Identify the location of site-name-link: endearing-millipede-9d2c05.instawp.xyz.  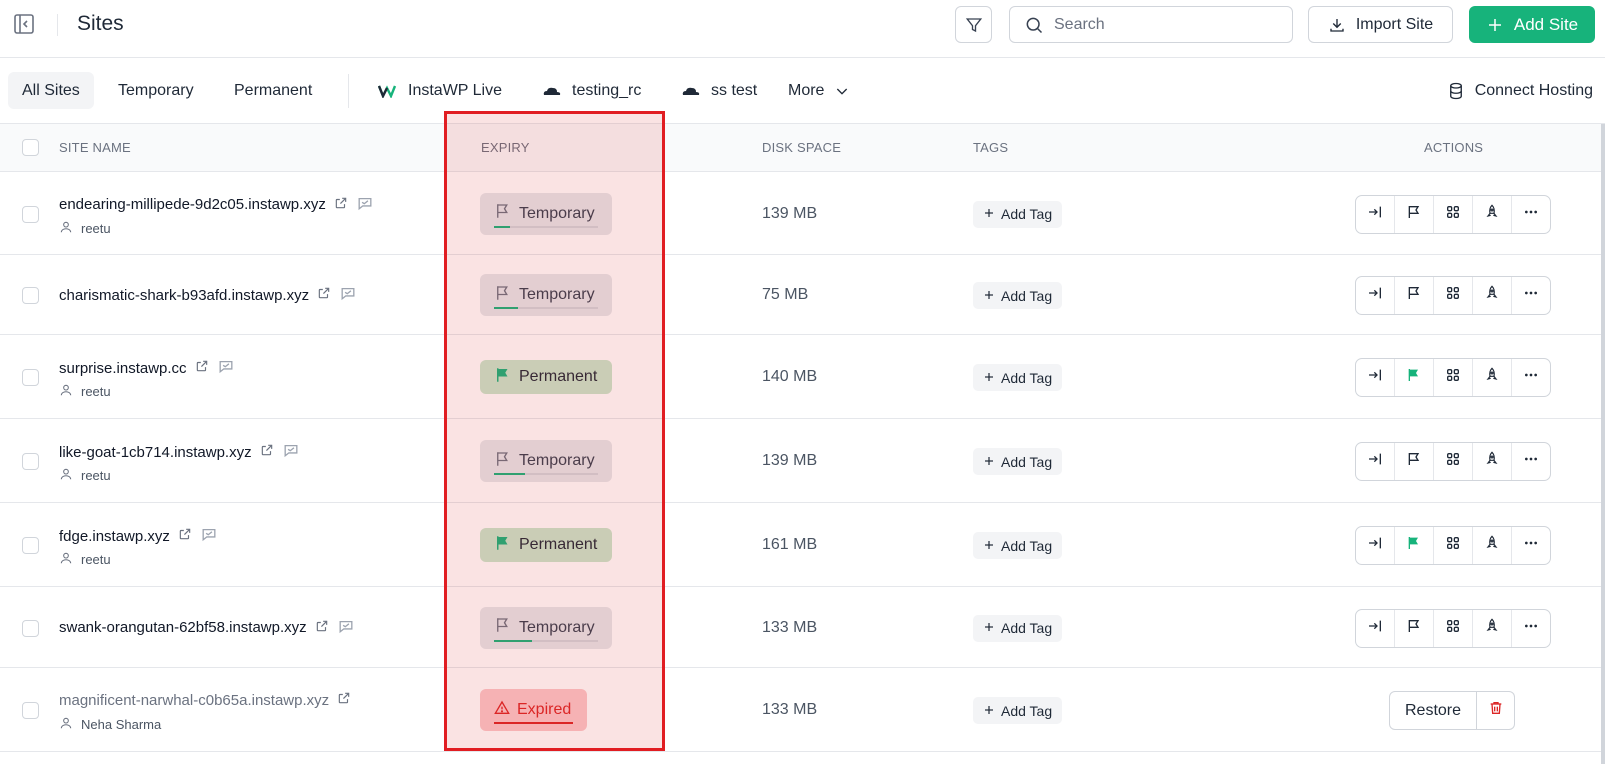
(192, 204).